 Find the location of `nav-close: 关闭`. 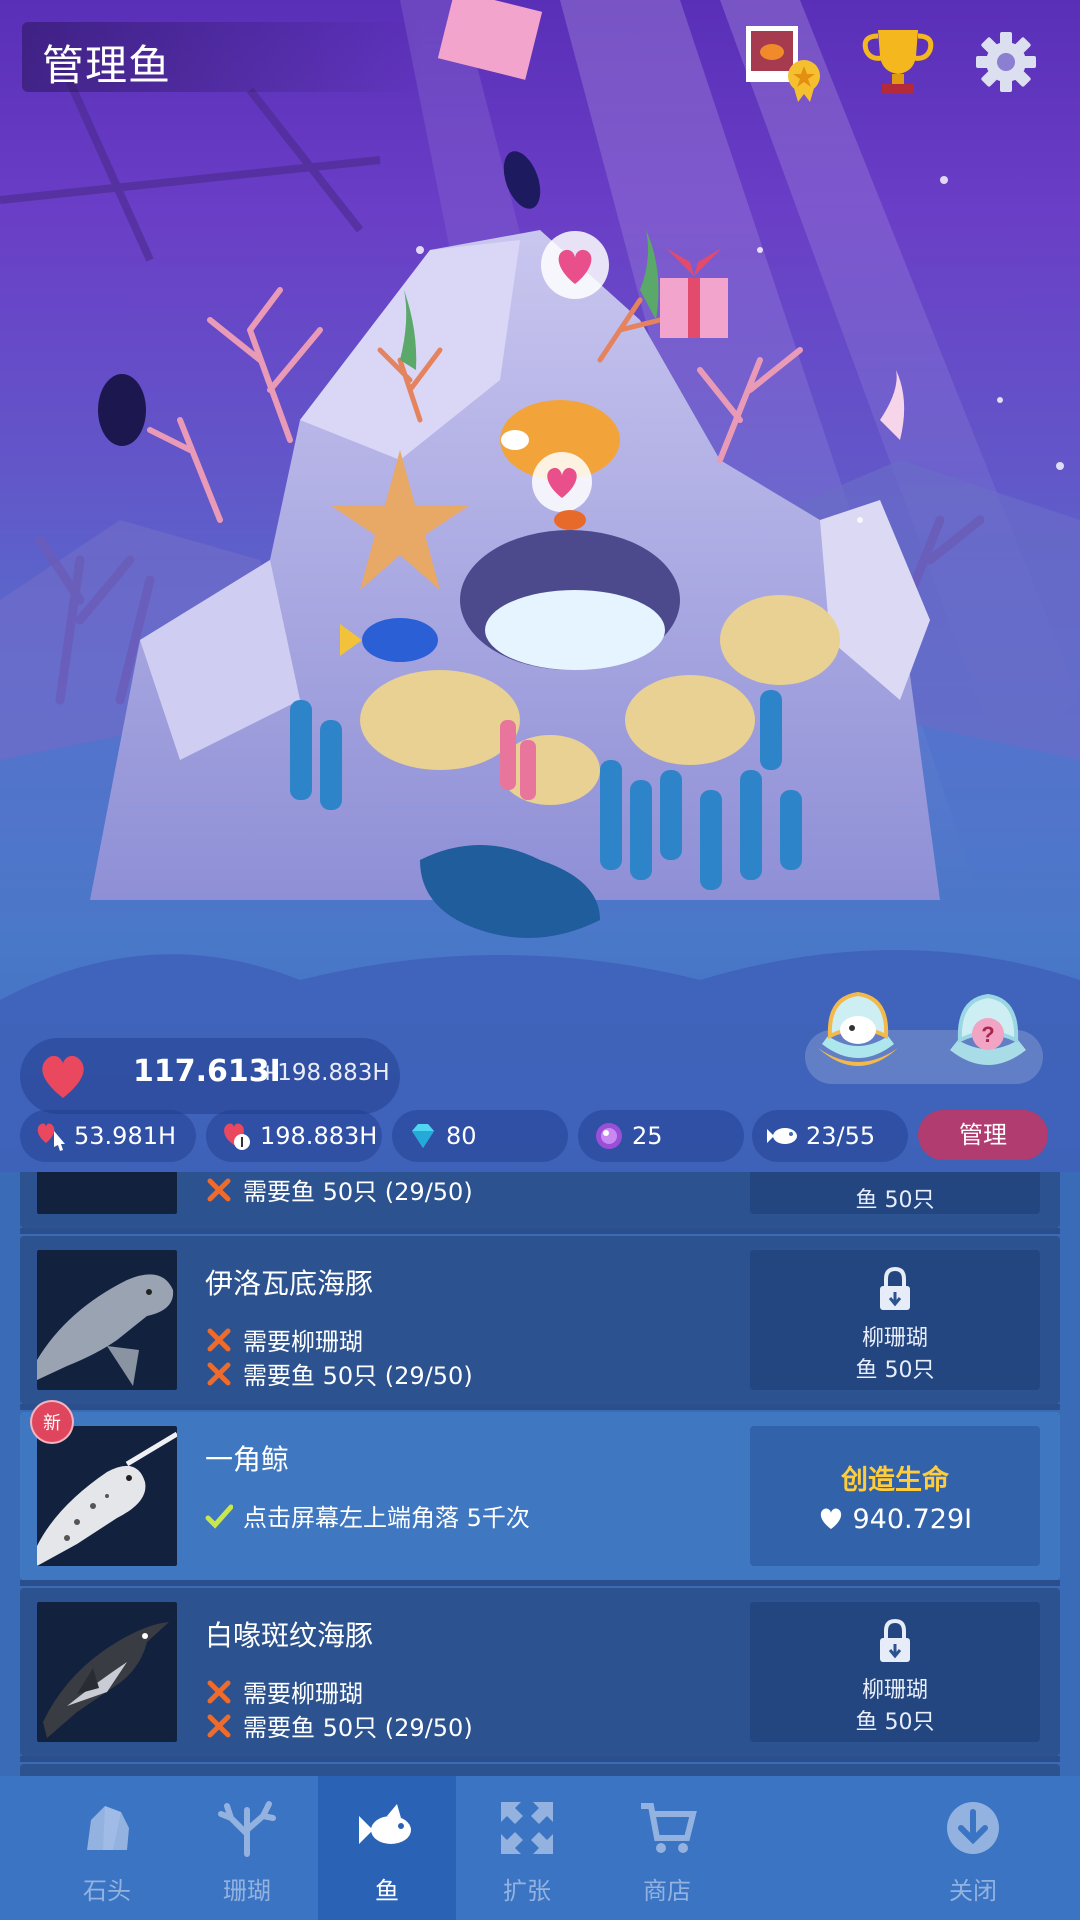

nav-close: 关闭 is located at coordinates (973, 1848).